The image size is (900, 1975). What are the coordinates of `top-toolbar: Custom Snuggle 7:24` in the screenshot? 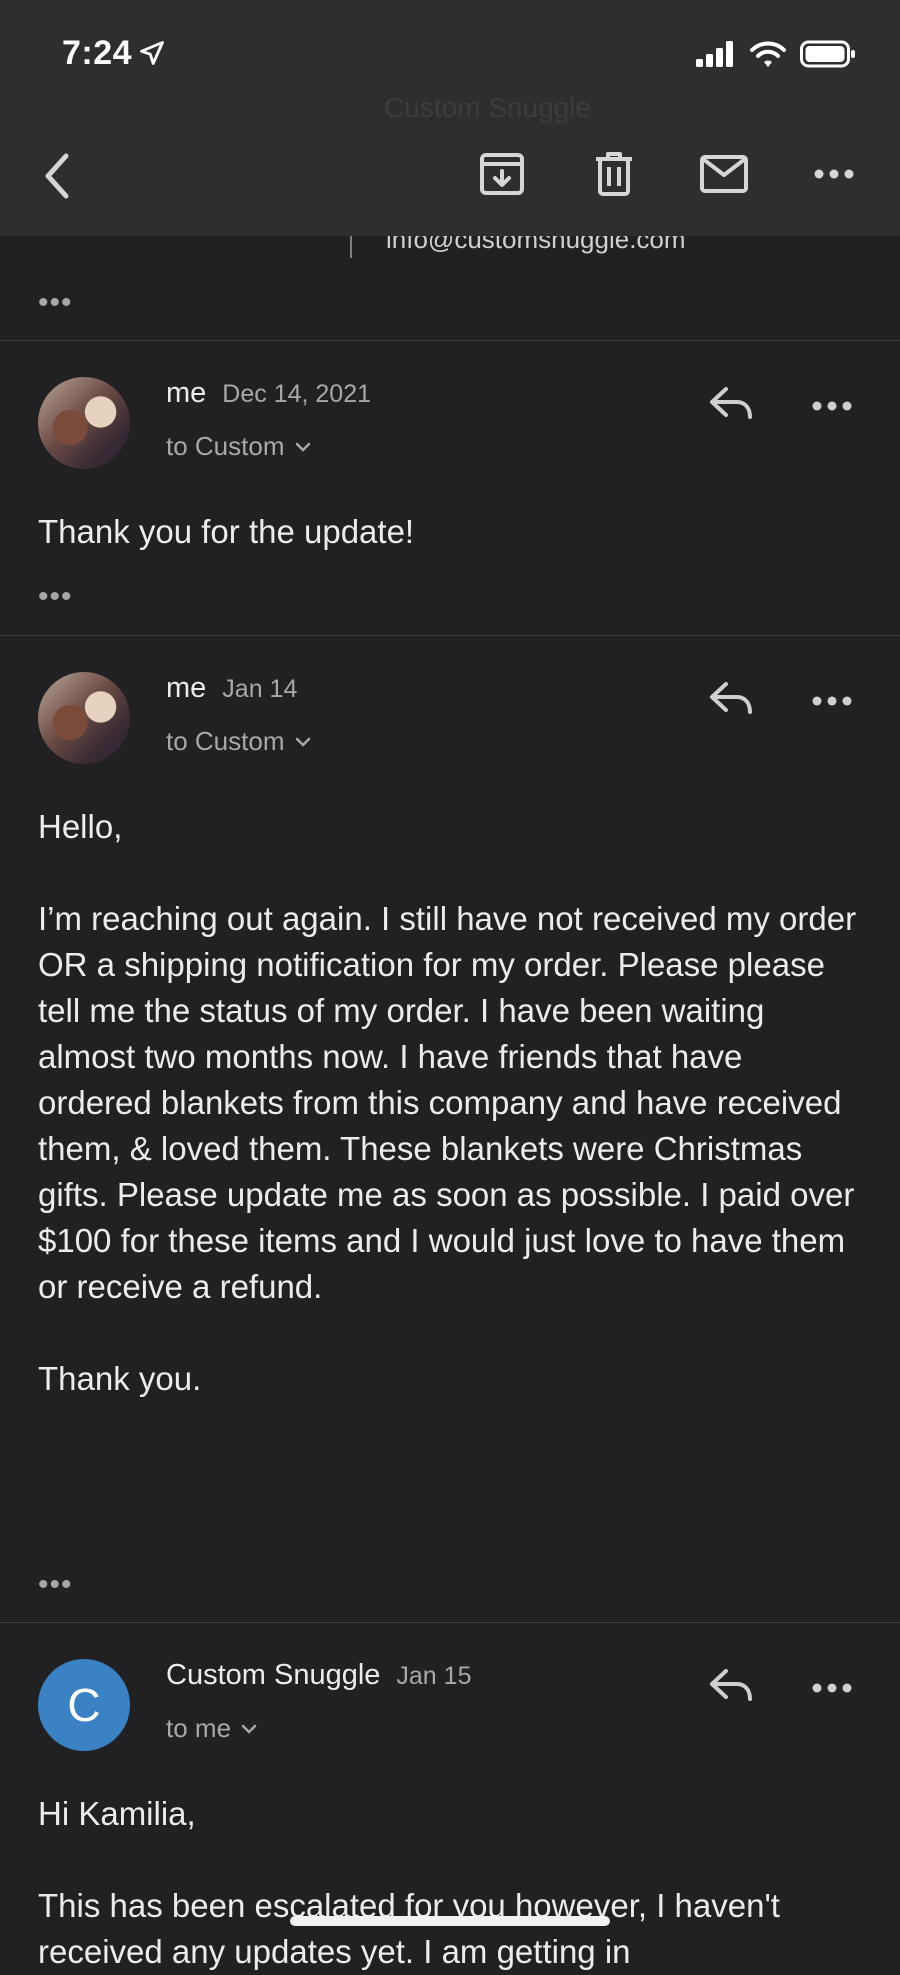 It's located at (450, 118).